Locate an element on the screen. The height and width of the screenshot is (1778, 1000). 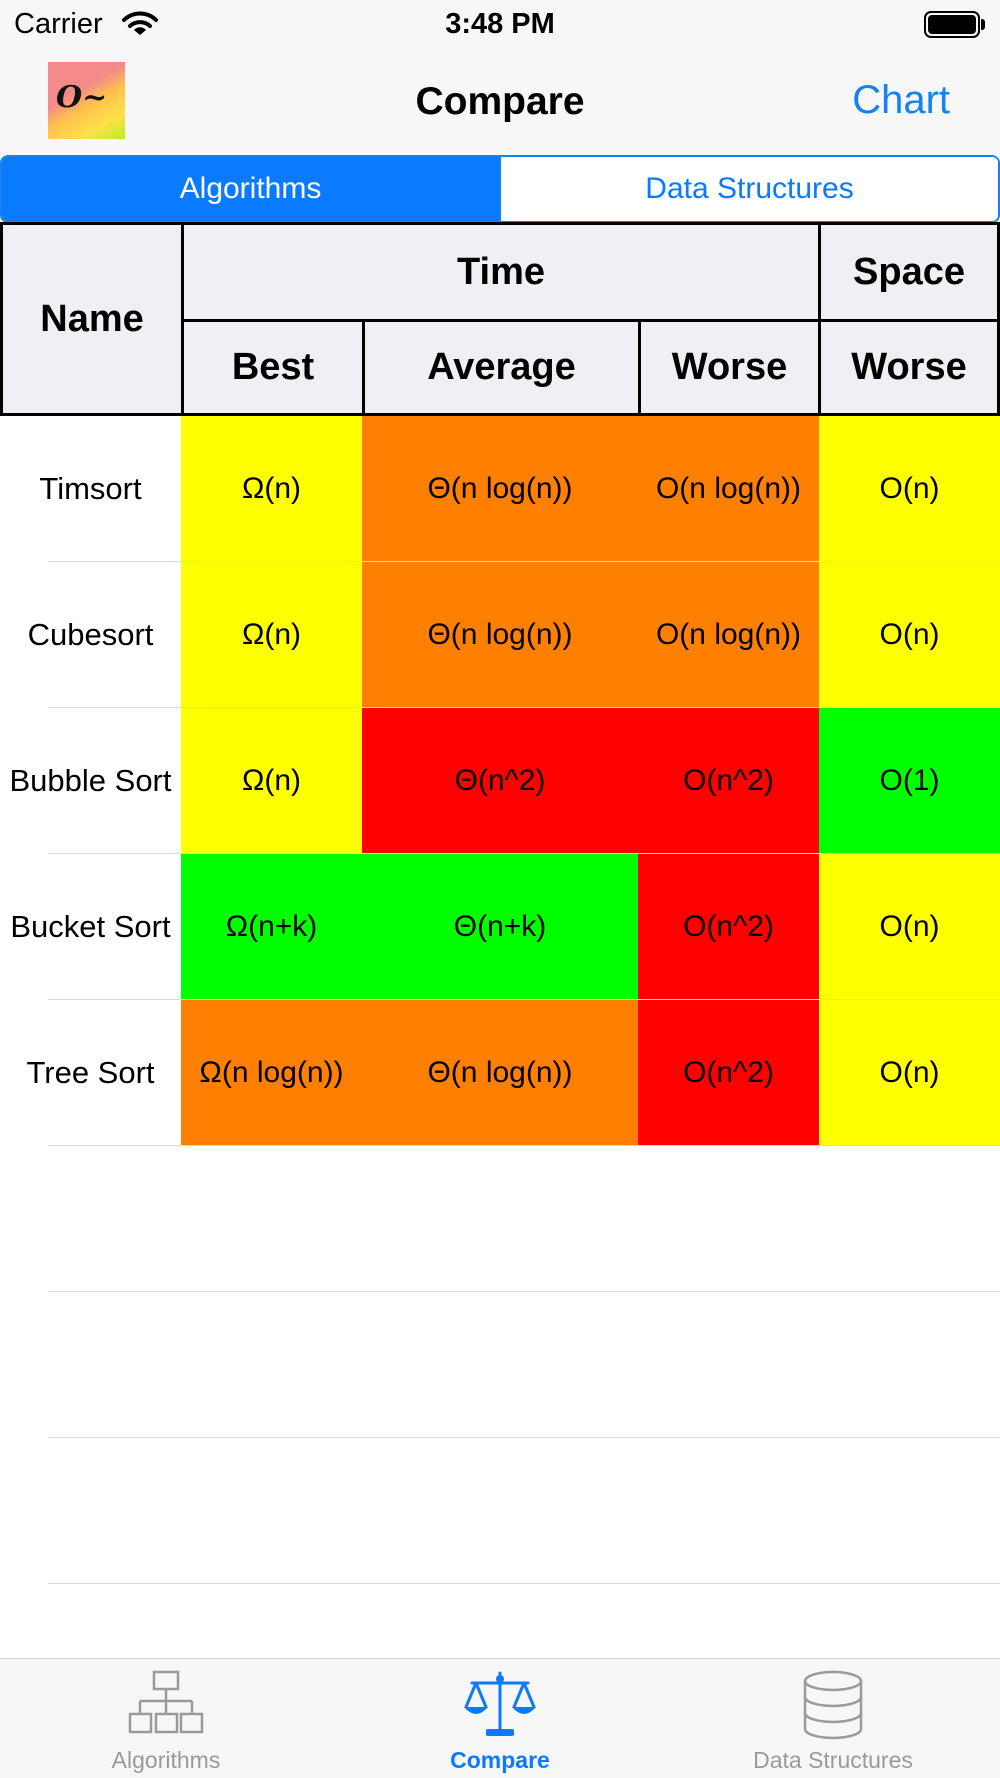
database-icon is located at coordinates (833, 1705).